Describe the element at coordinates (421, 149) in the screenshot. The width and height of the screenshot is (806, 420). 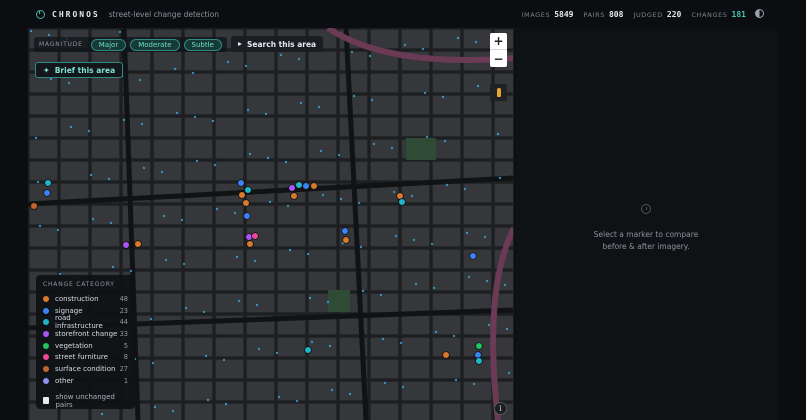
I see `park` at that location.